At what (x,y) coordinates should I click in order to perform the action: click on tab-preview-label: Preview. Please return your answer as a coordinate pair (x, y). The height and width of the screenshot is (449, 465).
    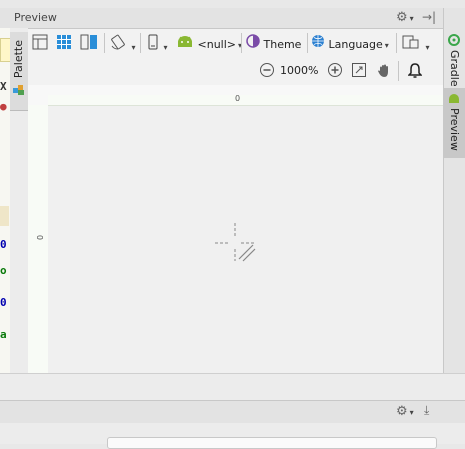
    Looking at the image, I should click on (454, 129).